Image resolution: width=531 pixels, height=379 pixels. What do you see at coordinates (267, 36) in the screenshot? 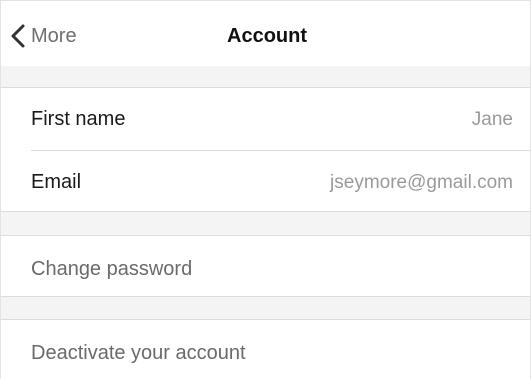
I see `page-title: Account` at bounding box center [267, 36].